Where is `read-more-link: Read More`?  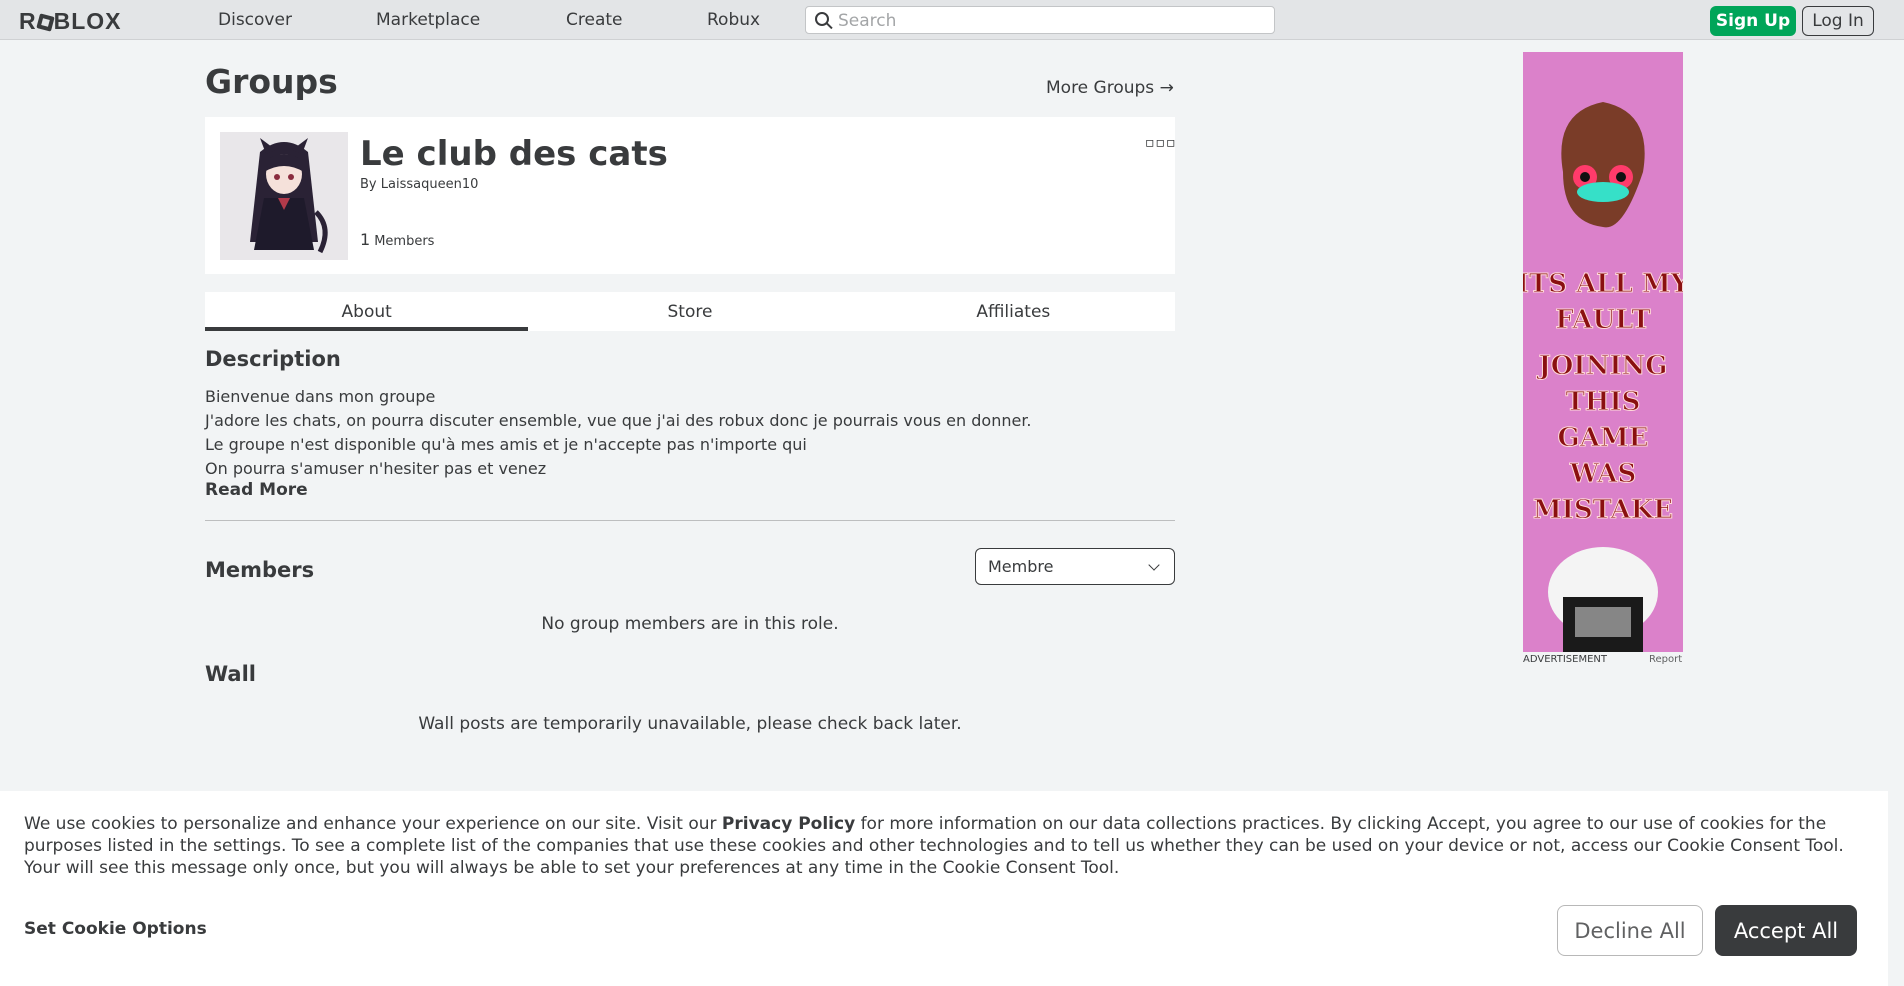 read-more-link: Read More is located at coordinates (256, 490).